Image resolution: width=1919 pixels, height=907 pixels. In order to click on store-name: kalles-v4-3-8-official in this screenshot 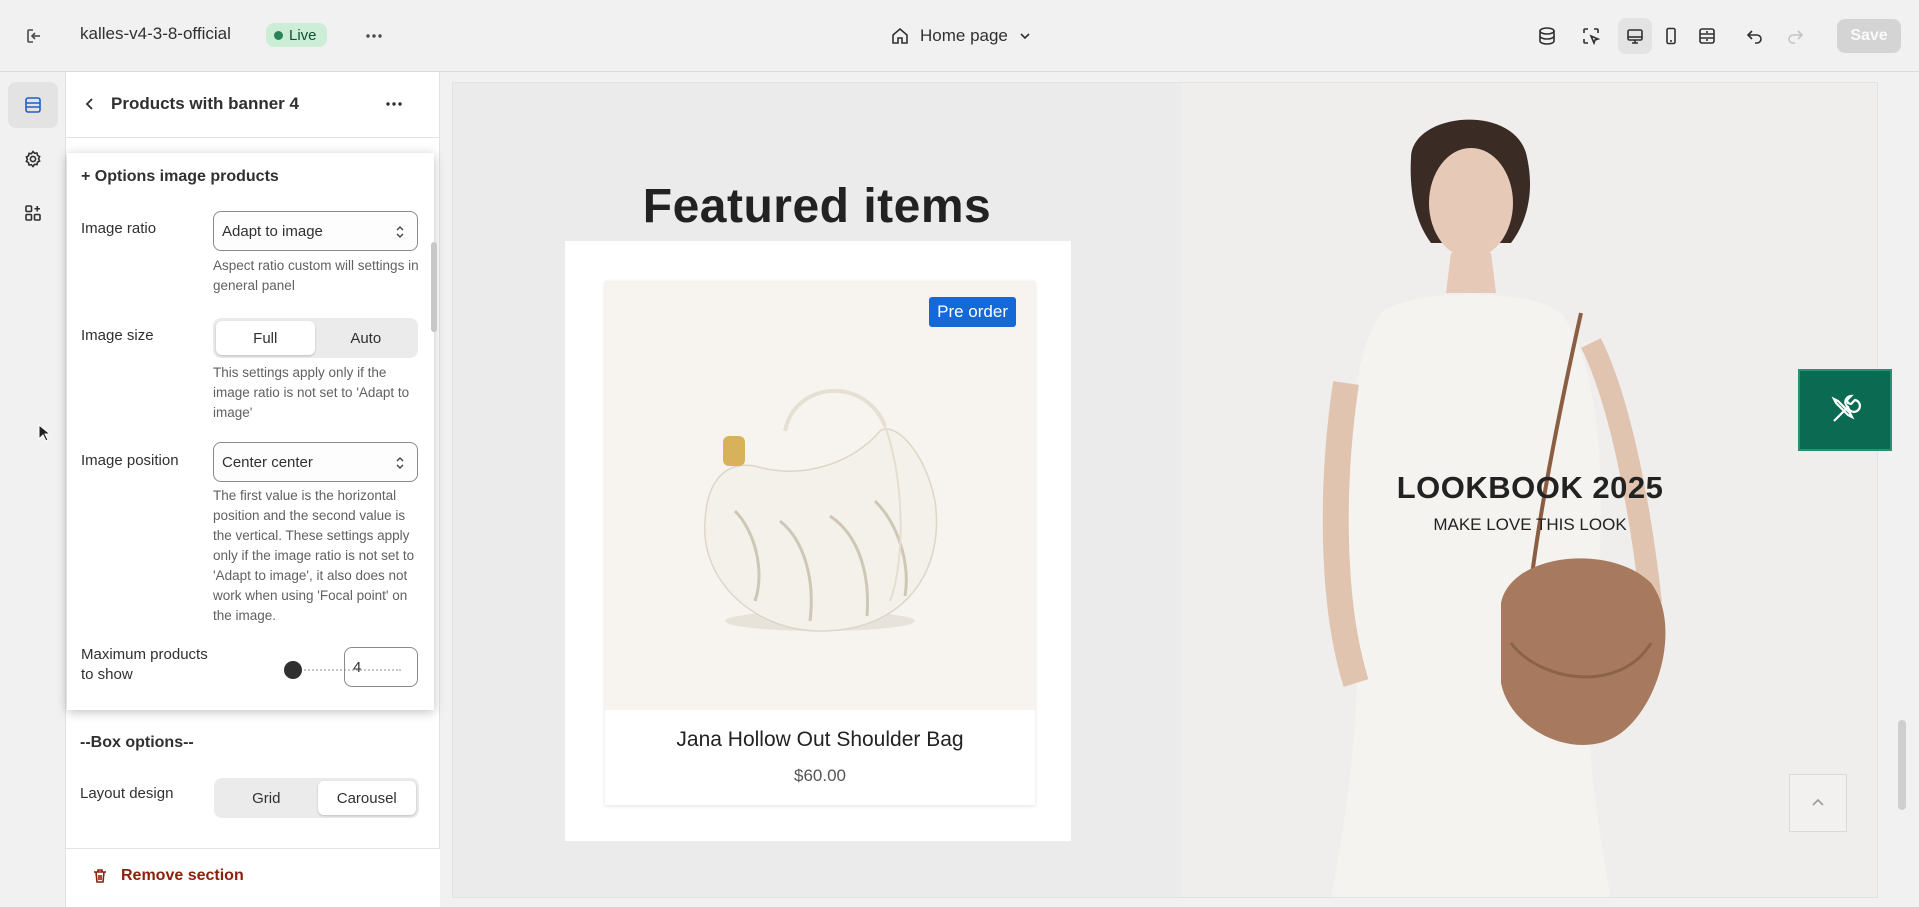, I will do `click(155, 33)`.